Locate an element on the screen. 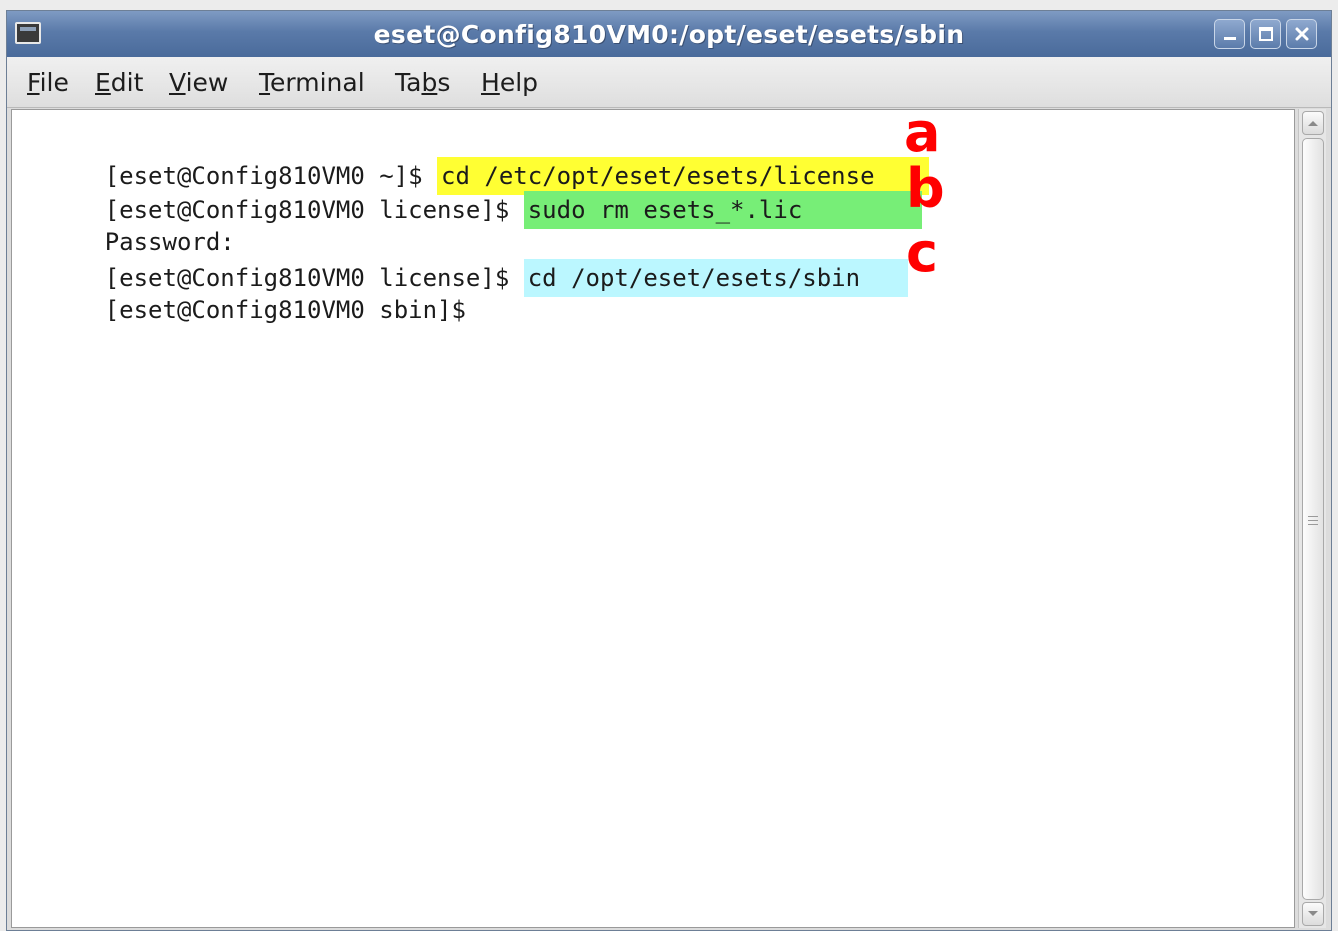  terminal-line: Password: is located at coordinates (169, 242).